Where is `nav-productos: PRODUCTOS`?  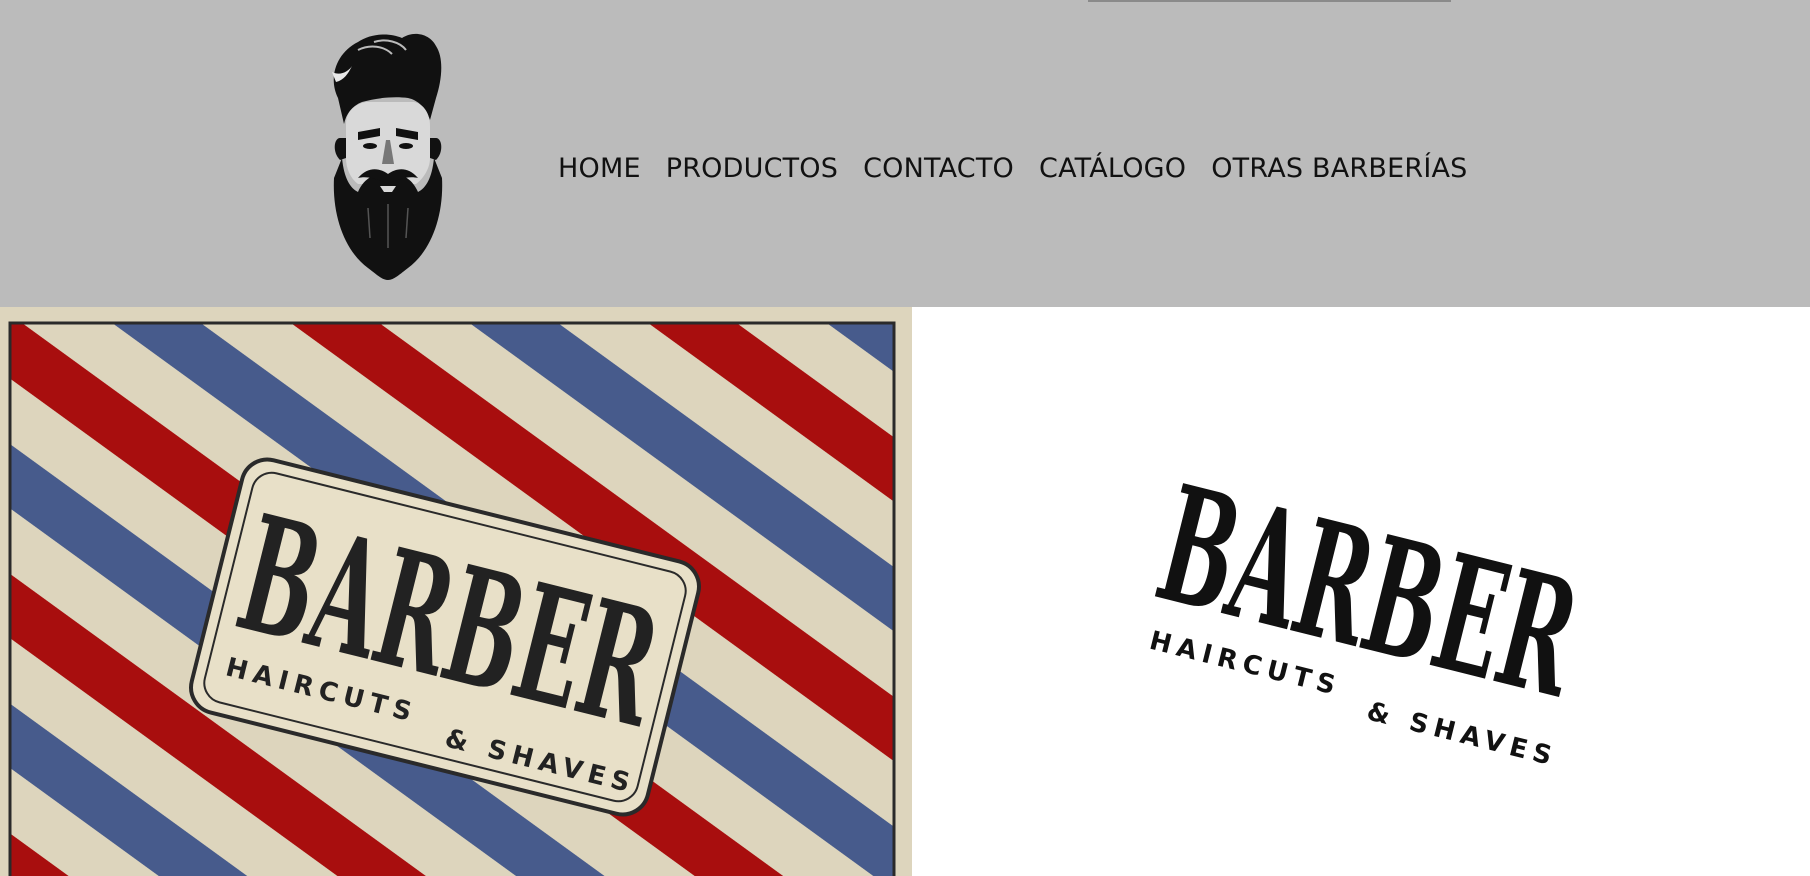
nav-productos: PRODUCTOS is located at coordinates (752, 168).